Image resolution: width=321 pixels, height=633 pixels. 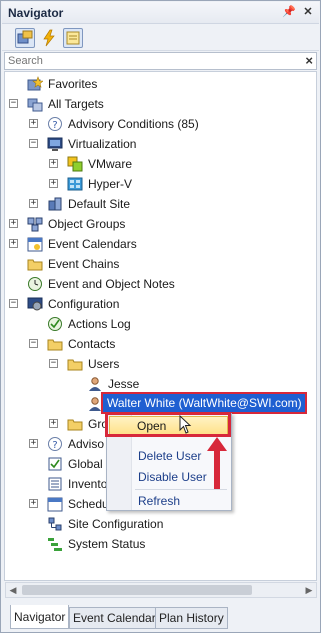 I want to click on tree-label-site-configuration: Site Configuration, so click(x=116, y=524).